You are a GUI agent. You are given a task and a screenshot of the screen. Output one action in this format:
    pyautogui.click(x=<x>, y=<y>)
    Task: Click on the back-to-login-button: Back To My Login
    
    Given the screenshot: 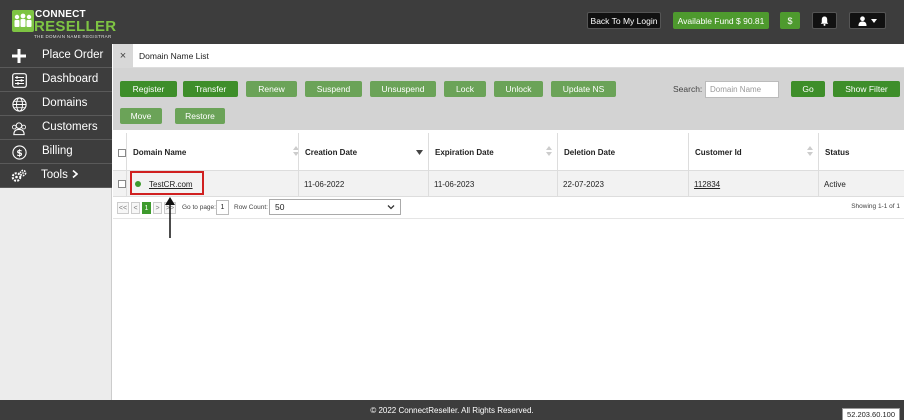 What is the action you would take?
    pyautogui.click(x=624, y=20)
    